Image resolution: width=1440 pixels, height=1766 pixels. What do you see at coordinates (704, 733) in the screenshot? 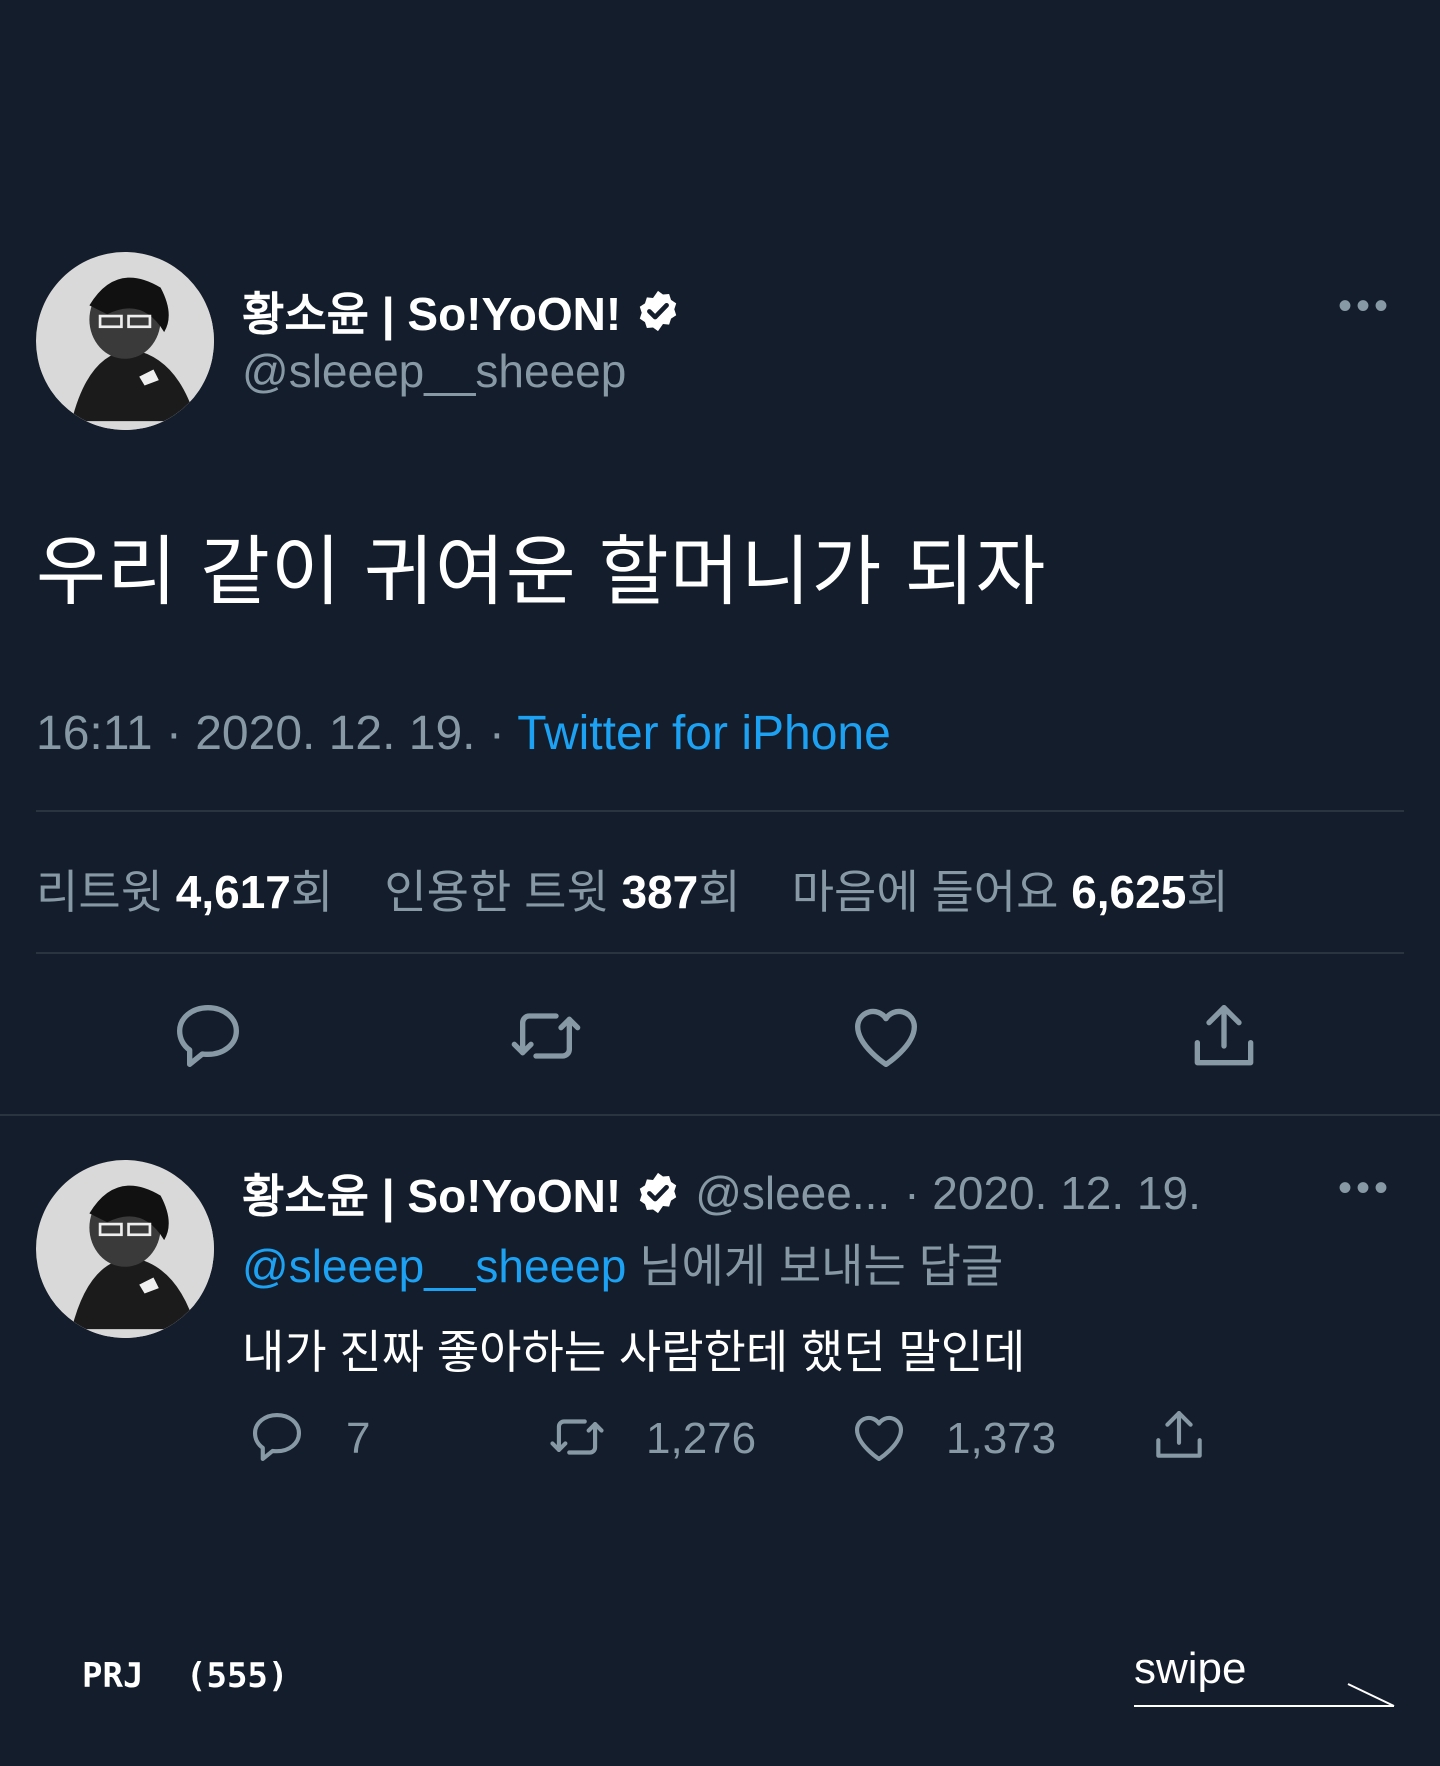
I see `tweet-source-link: Twitter for iPhone` at bounding box center [704, 733].